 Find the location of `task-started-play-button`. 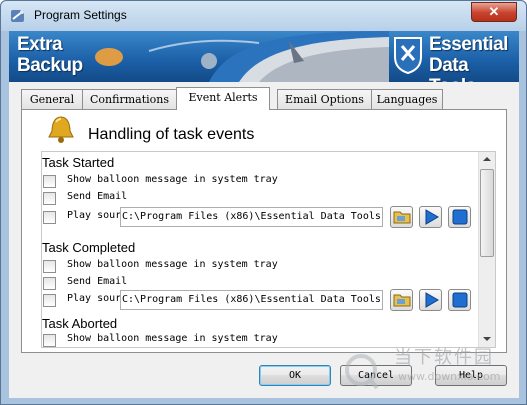

task-started-play-button is located at coordinates (430, 217).